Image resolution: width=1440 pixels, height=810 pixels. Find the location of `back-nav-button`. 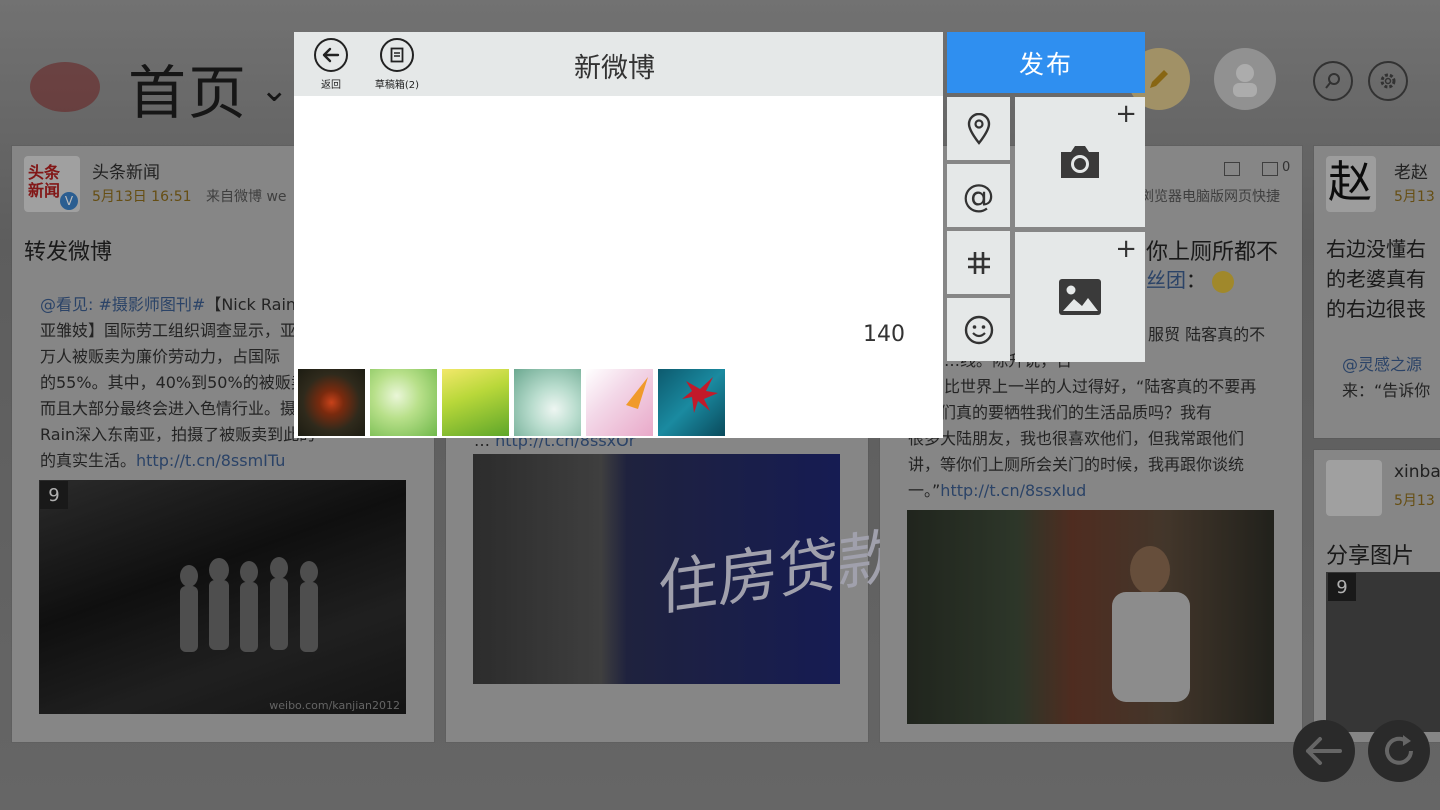

back-nav-button is located at coordinates (1324, 751).